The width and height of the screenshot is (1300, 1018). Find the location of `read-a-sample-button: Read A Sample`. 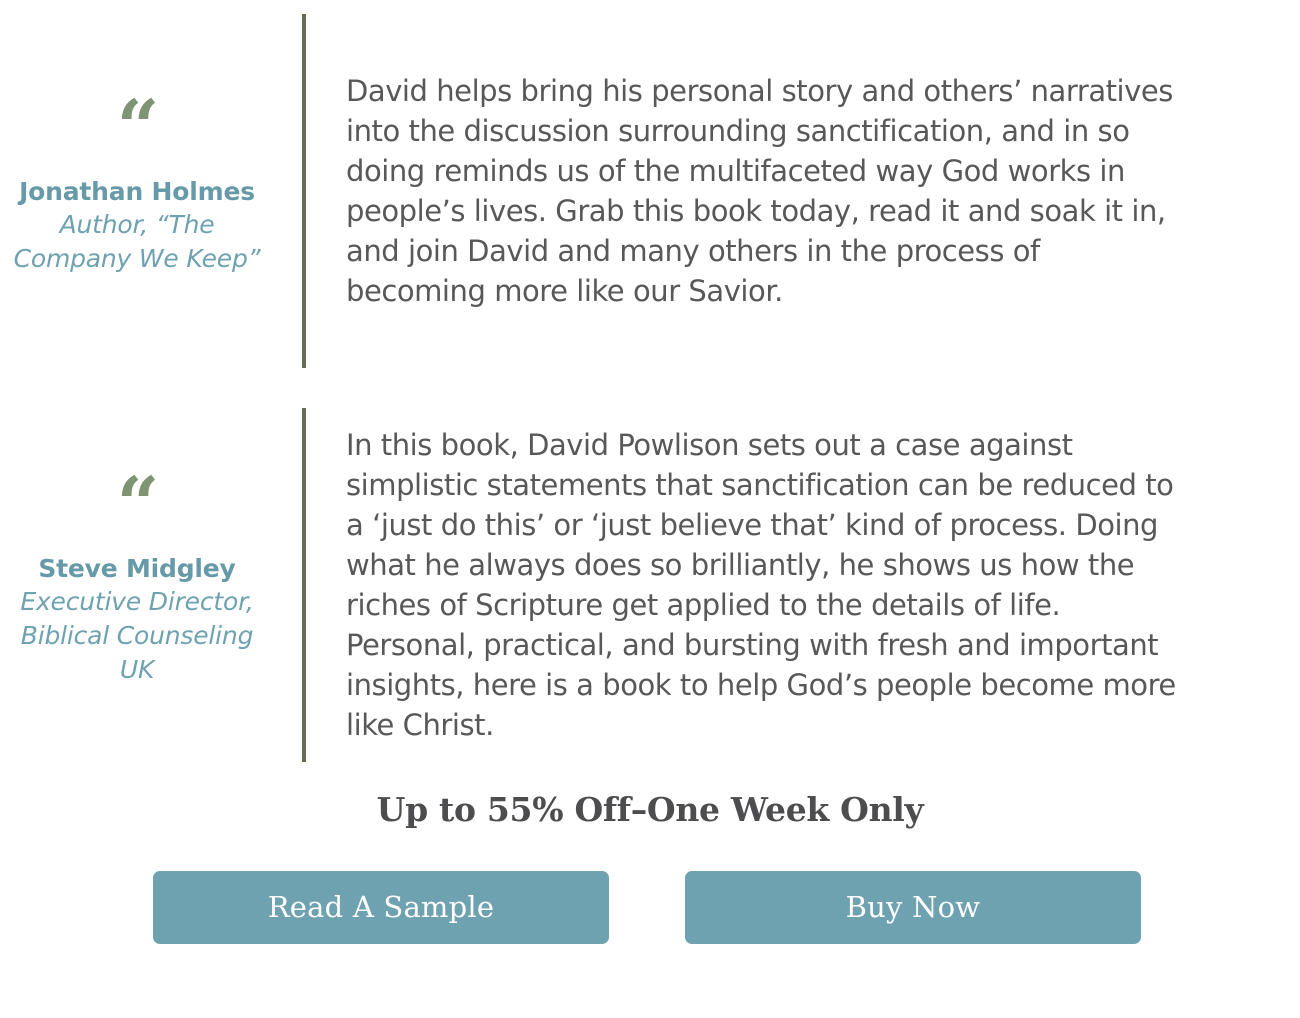

read-a-sample-button: Read A Sample is located at coordinates (381, 907).